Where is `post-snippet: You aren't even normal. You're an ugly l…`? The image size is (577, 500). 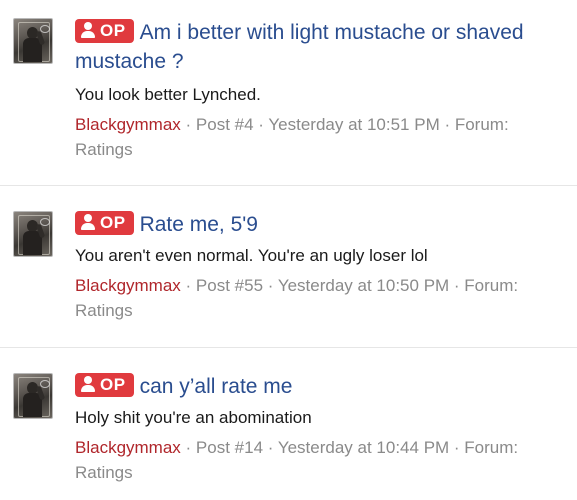 post-snippet: You aren't even normal. You're an ugly l… is located at coordinates (251, 255).